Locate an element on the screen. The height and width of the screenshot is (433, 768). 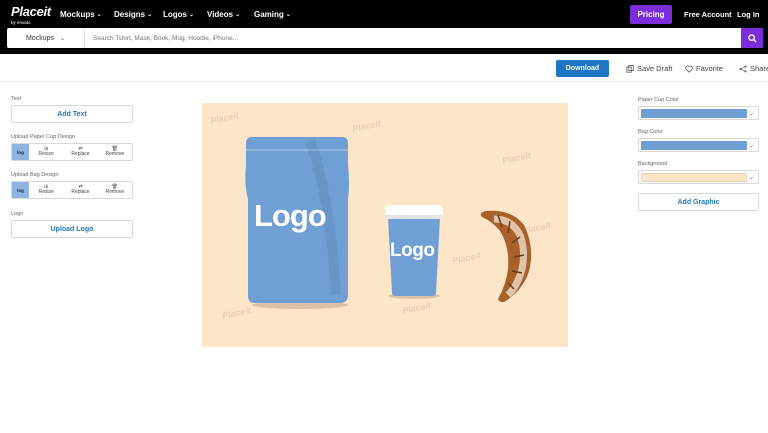
favorite-button: Favorite is located at coordinates (704, 68).